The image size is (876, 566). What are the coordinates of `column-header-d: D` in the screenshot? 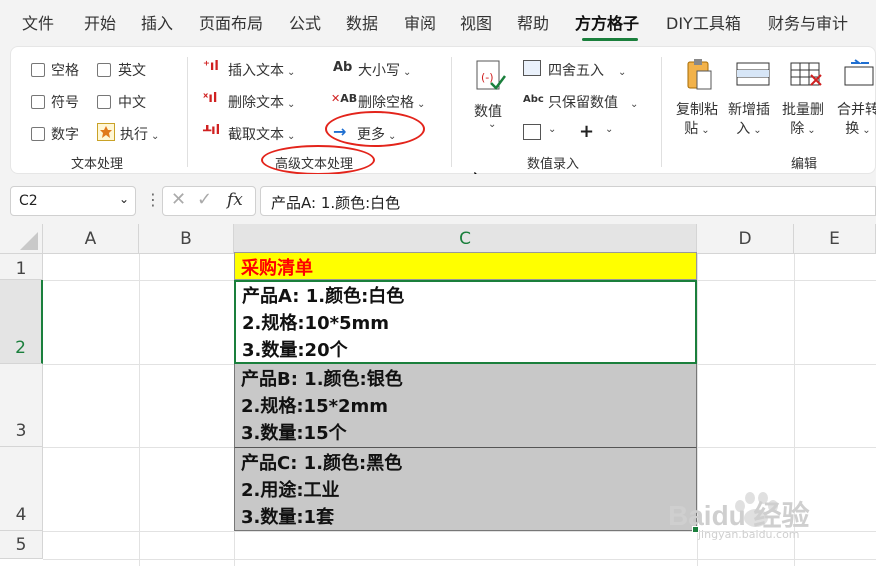 It's located at (745, 239).